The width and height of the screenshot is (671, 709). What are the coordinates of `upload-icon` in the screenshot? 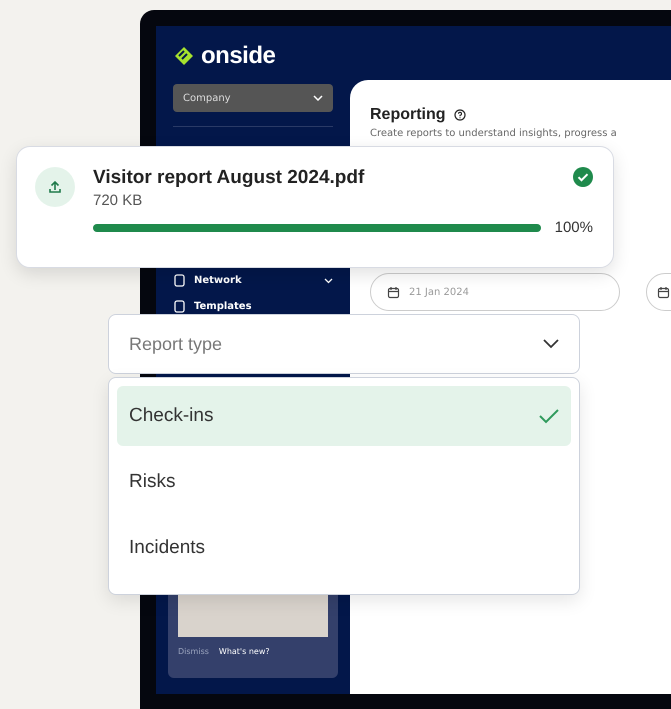 It's located at (55, 187).